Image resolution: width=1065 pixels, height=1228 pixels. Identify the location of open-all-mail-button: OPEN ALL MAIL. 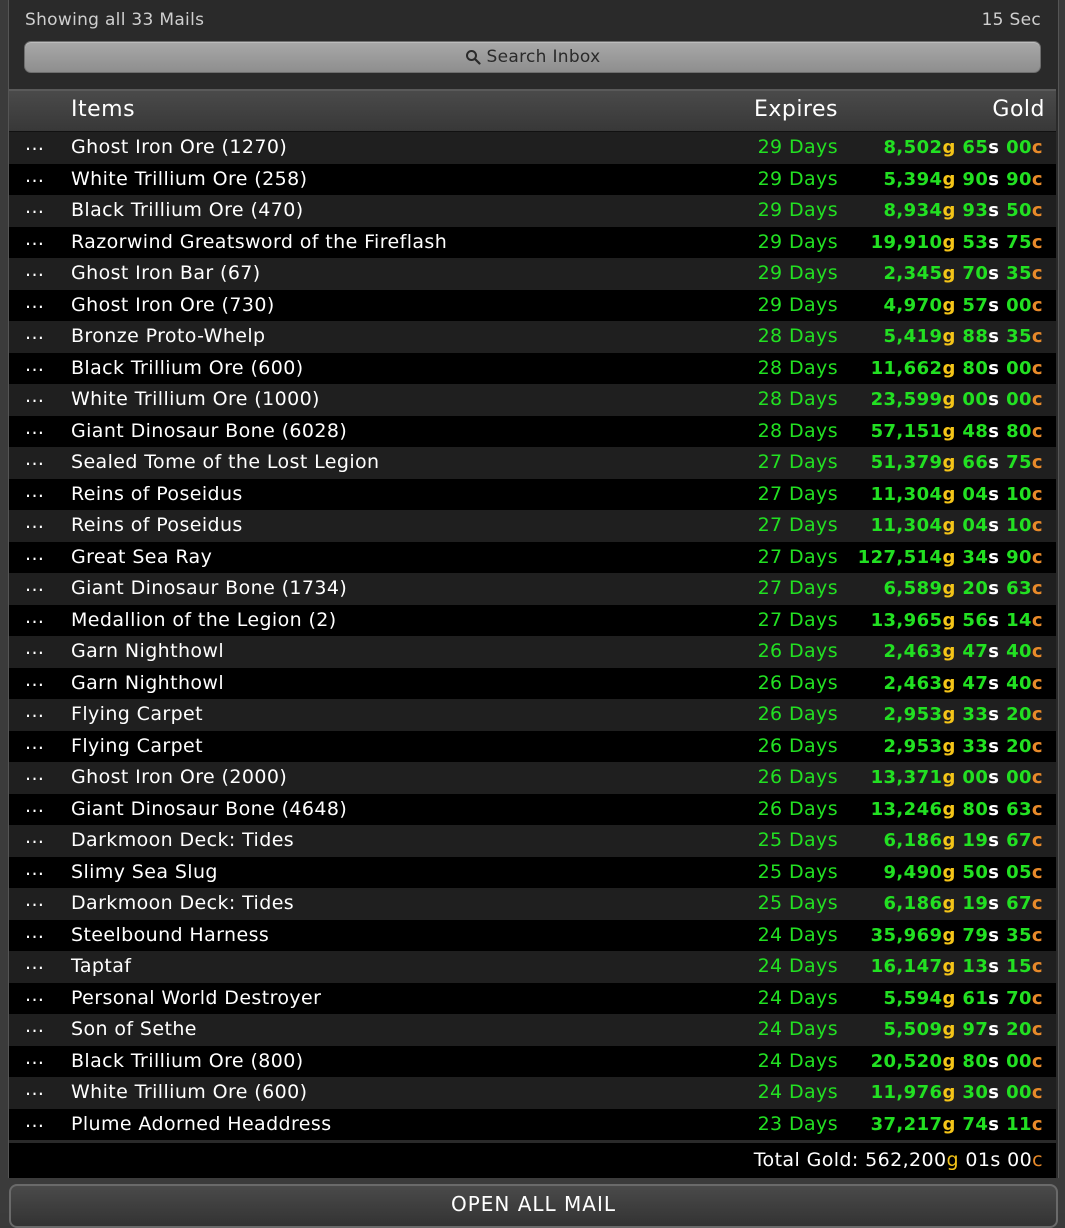
(533, 1206).